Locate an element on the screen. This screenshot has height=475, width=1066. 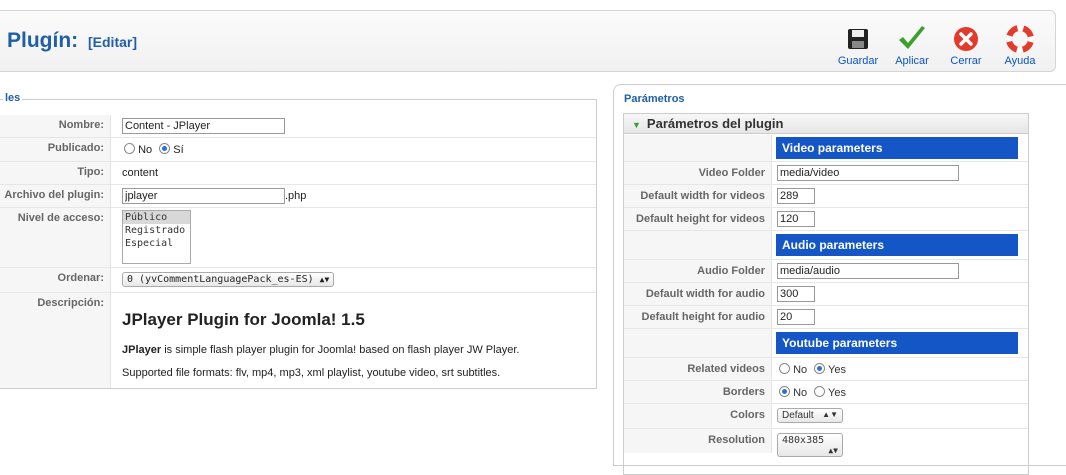
close-button: Cerrar is located at coordinates (966, 45).